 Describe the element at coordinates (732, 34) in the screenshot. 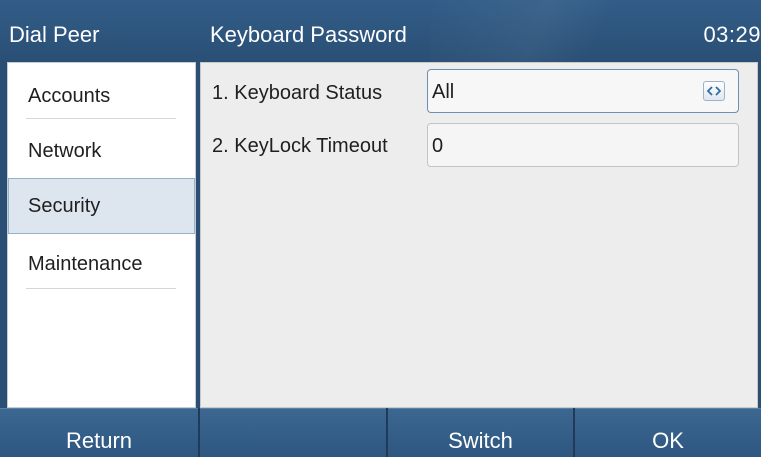

I see `clock: 03:29` at that location.